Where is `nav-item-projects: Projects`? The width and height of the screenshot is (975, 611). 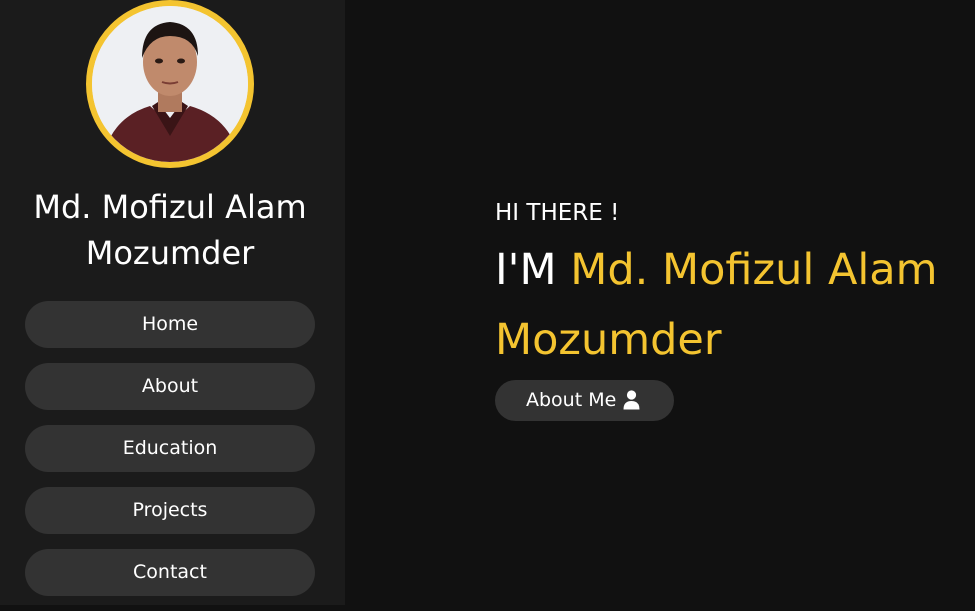 nav-item-projects: Projects is located at coordinates (170, 510).